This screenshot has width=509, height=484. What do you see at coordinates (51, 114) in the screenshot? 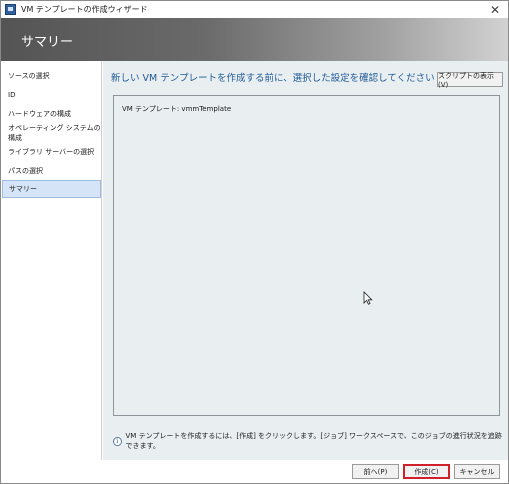
I see `sidebar-item-configure-hardware: ハードウェアの構成` at bounding box center [51, 114].